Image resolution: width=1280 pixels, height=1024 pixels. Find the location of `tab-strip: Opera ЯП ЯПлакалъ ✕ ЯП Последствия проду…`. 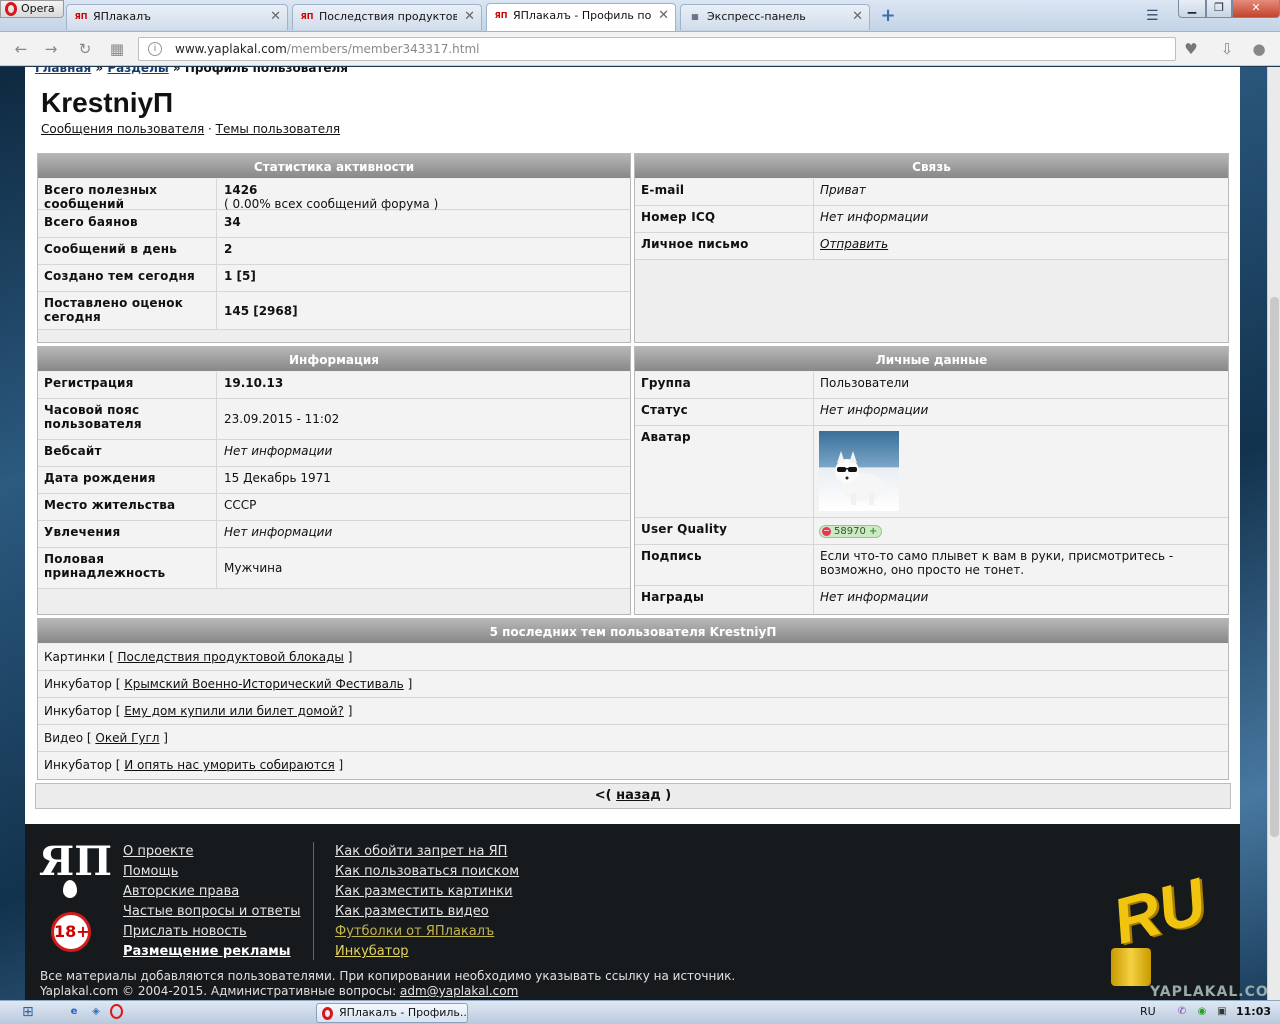

tab-strip: Opera ЯП ЯПлакалъ ✕ ЯП Последствия проду… is located at coordinates (640, 16).